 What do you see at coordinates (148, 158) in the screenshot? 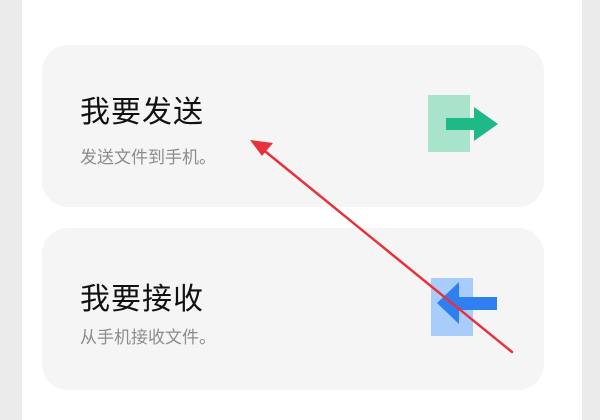
I see `send-card-subtitle: 发送文件到手机。` at bounding box center [148, 158].